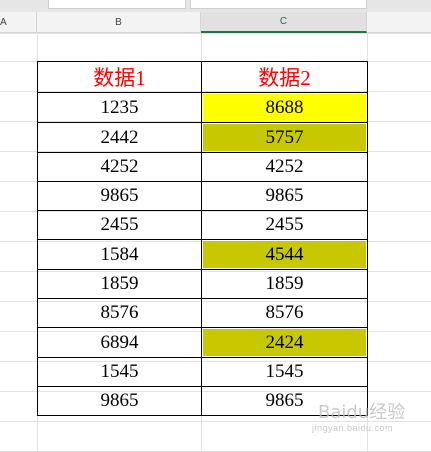 The image size is (431, 452). Describe the element at coordinates (119, 313) in the screenshot. I see `cell-b: 8576` at that location.